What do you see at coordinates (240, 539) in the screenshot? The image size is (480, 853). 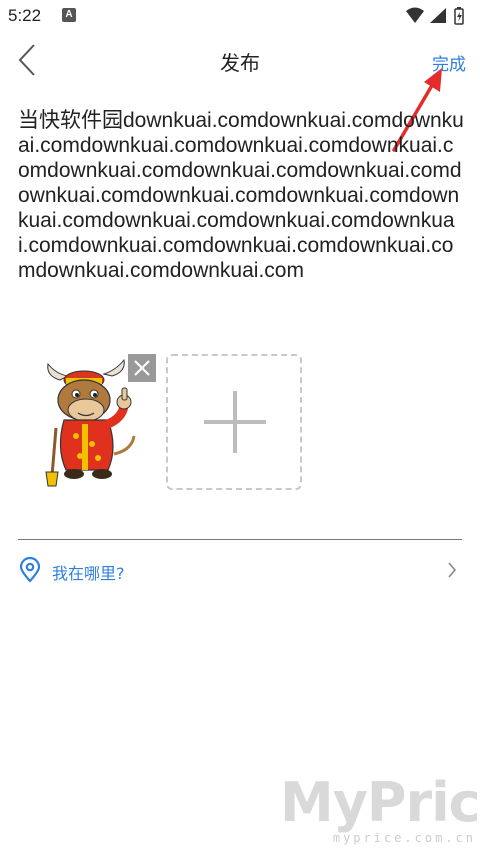 I see `divider` at bounding box center [240, 539].